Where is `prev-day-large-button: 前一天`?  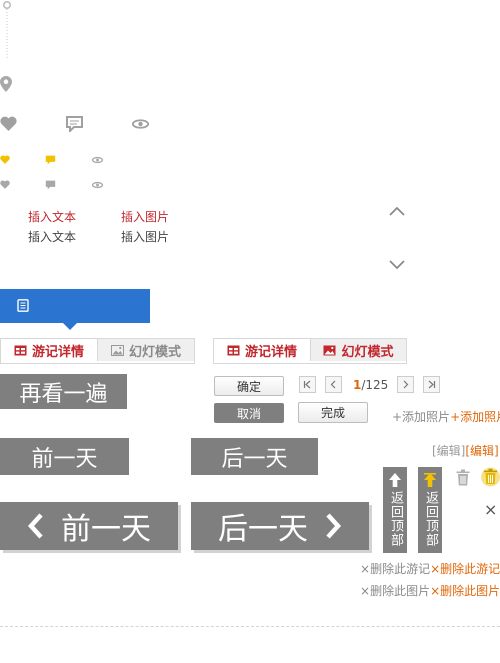 prev-day-large-button: 前一天 is located at coordinates (89, 526).